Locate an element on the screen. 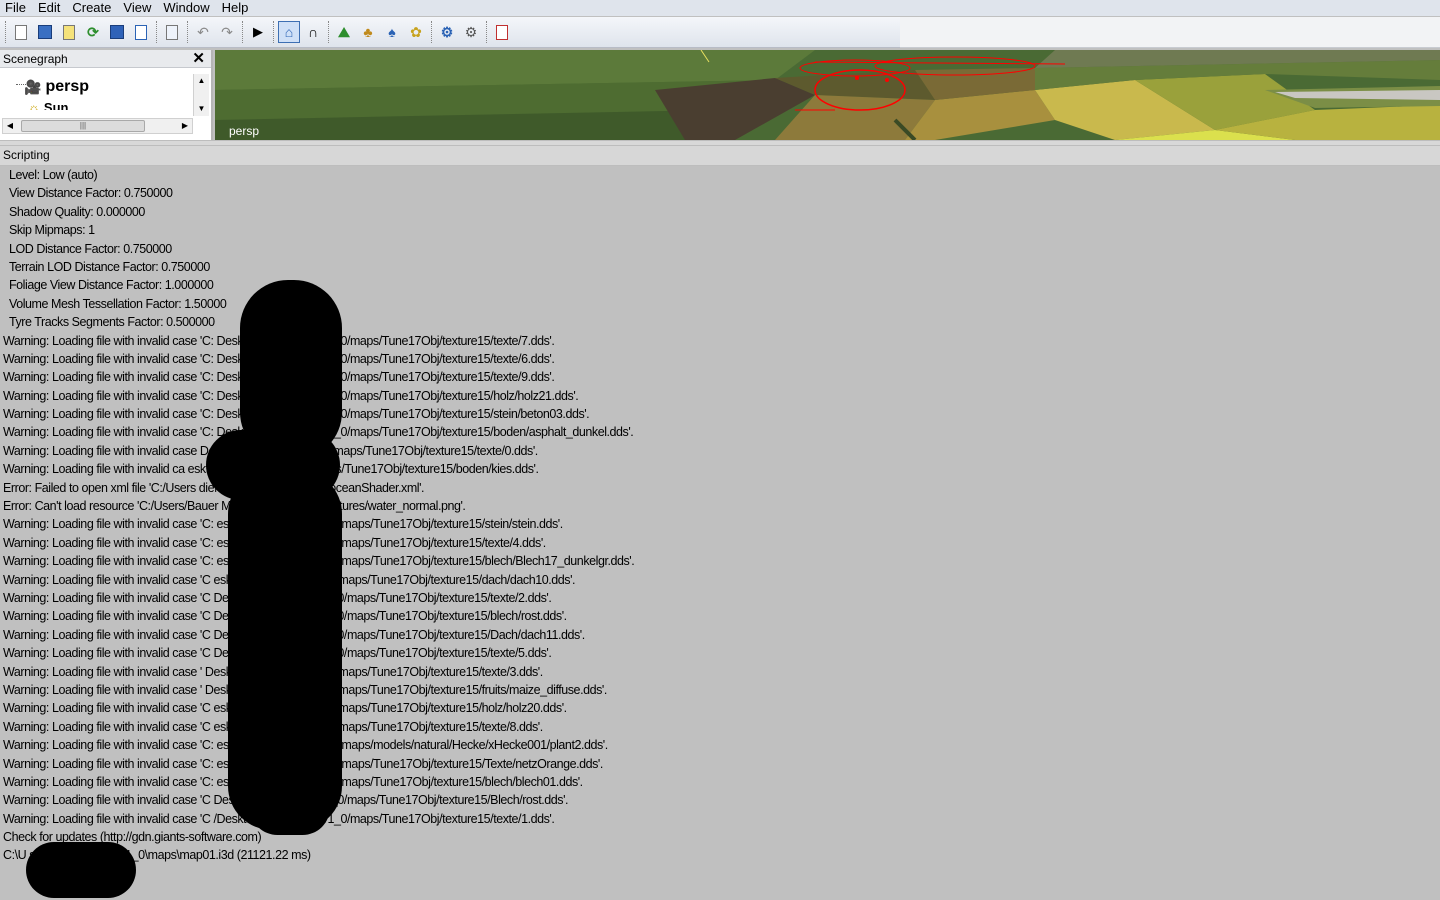 Image resolution: width=1440 pixels, height=900 pixels. tools-icon: ⚙ is located at coordinates (471, 32).